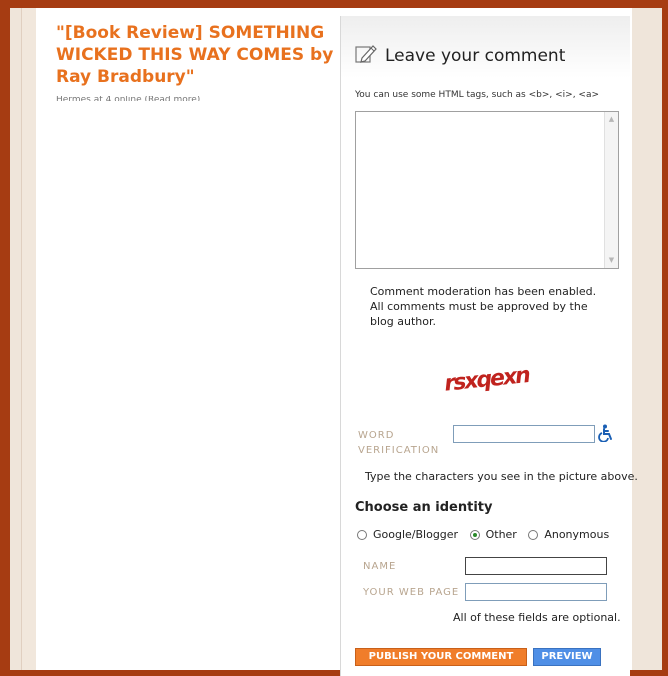  Describe the element at coordinates (577, 534) in the screenshot. I see `identity-anonymous-label: Anonymous` at that location.